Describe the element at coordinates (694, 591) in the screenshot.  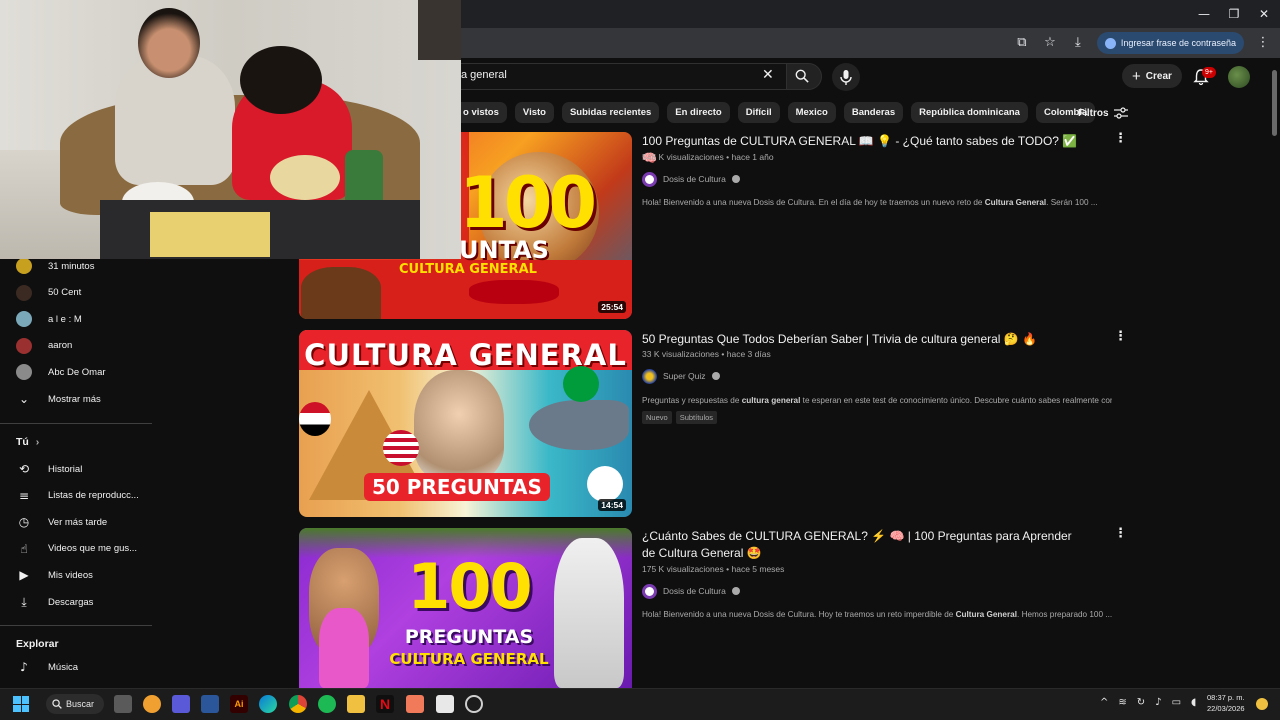
I see `channel-name: Dosis de Cultura` at that location.